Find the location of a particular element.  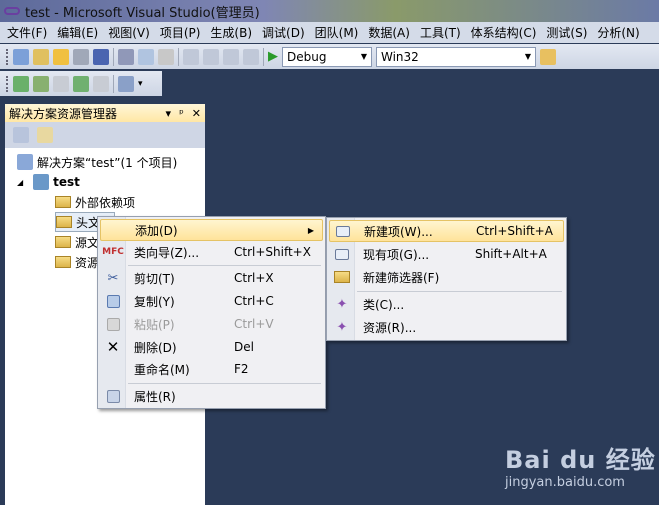

toolbar-options-icon: ▾ is located at coordinates (140, 84).